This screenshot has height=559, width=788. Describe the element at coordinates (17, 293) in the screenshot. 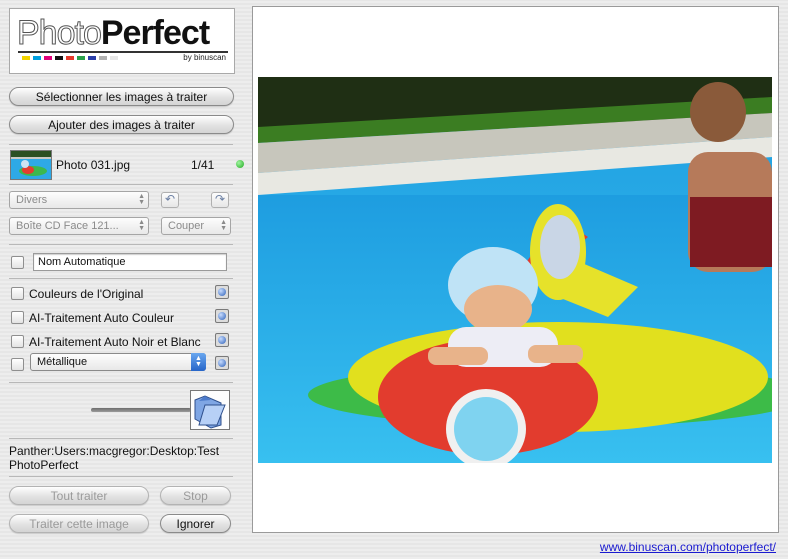

I see `option-checkbox-original-colors` at that location.